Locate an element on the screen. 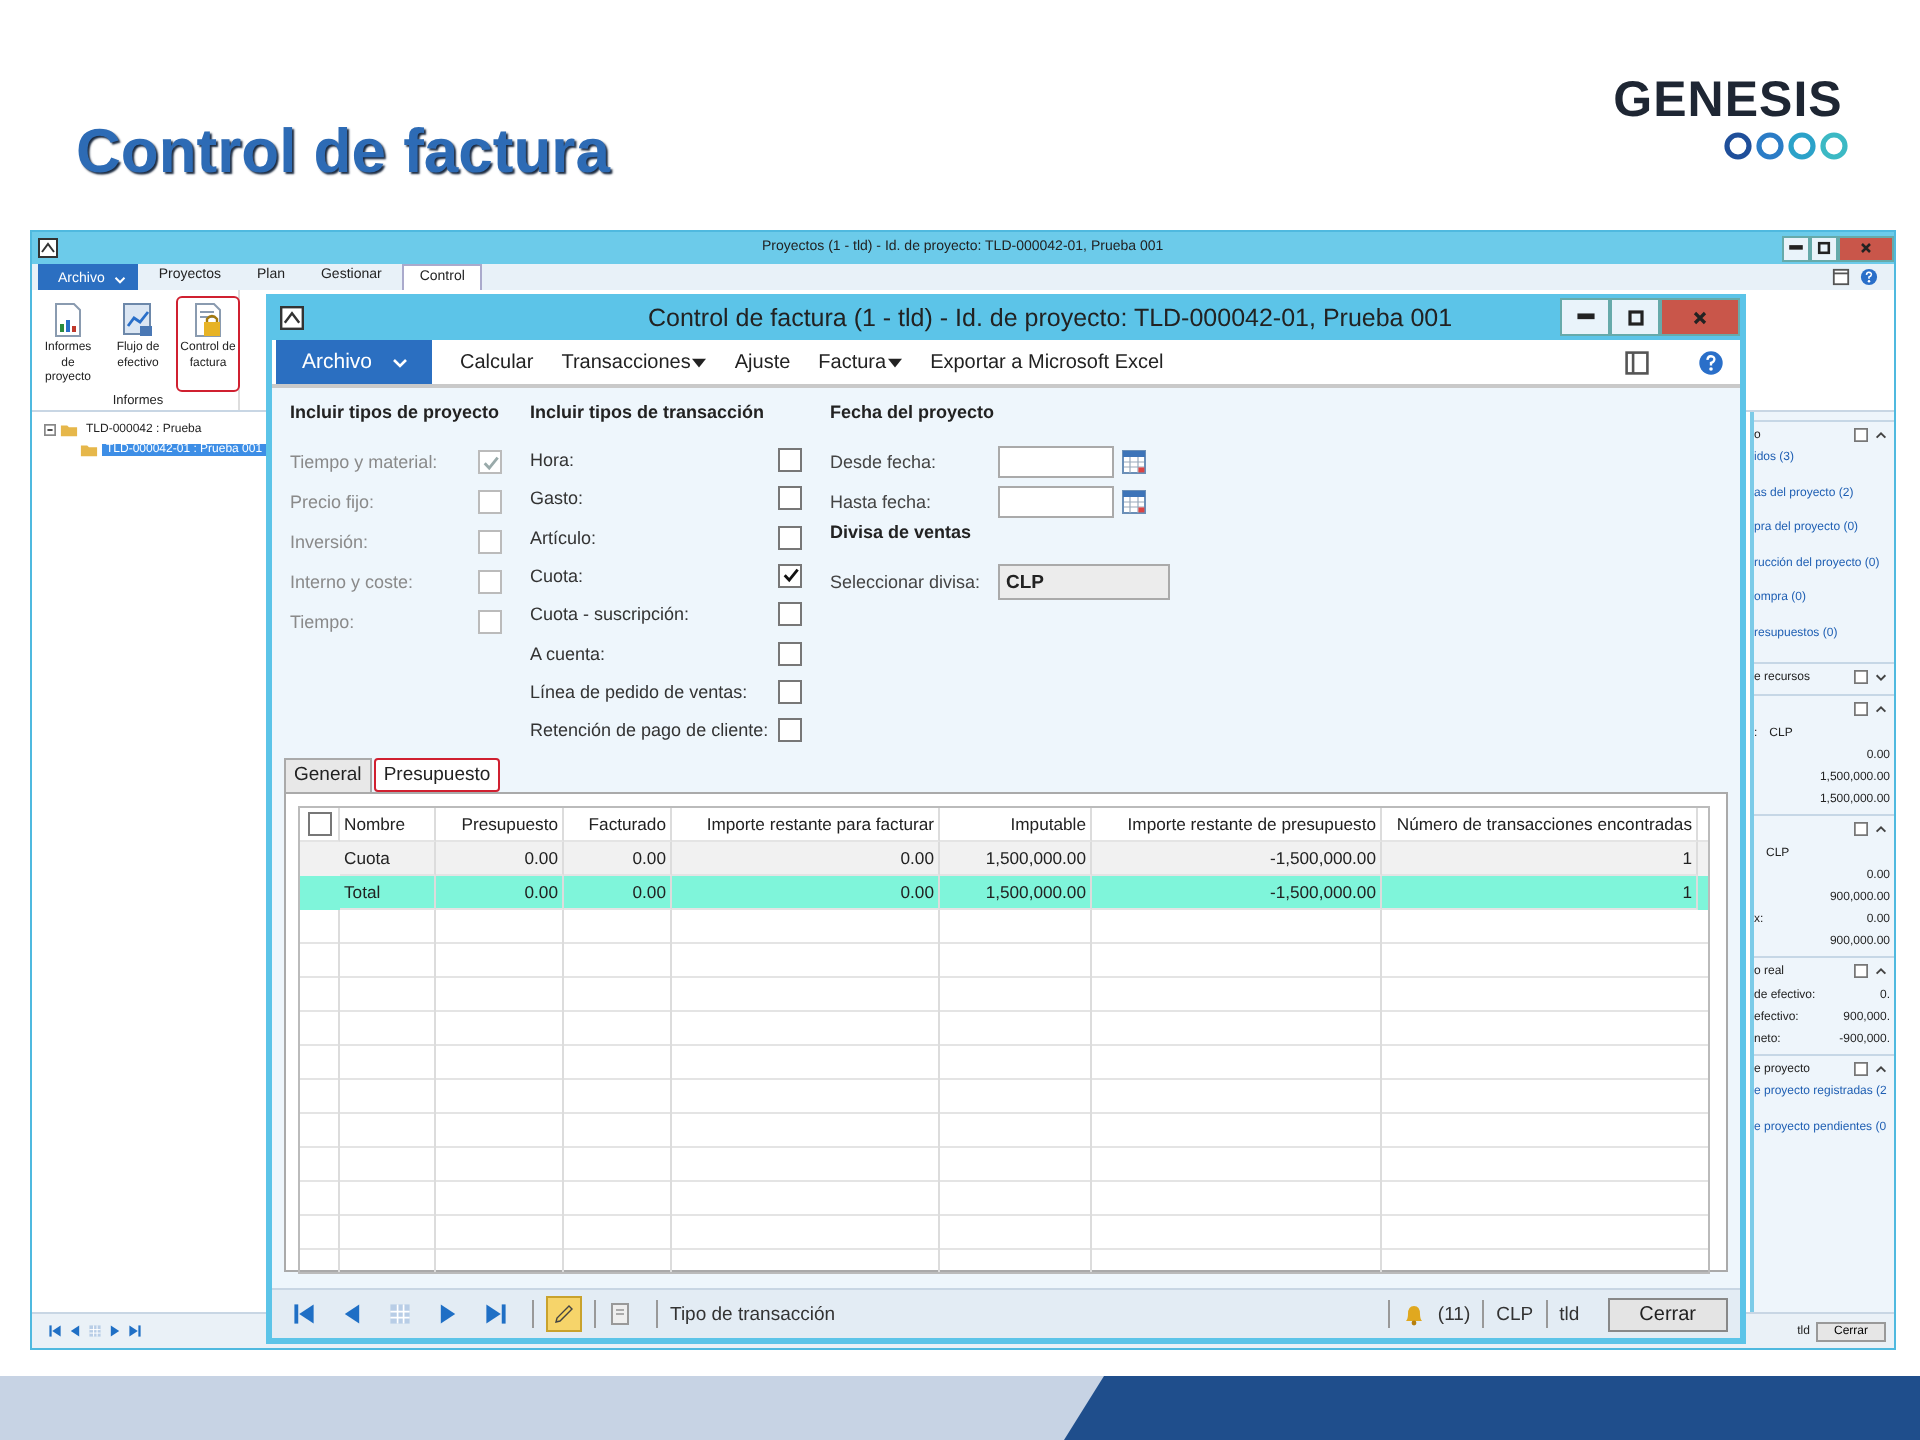 This screenshot has height=1440, width=1920. menu-item: Calcular is located at coordinates (497, 362).